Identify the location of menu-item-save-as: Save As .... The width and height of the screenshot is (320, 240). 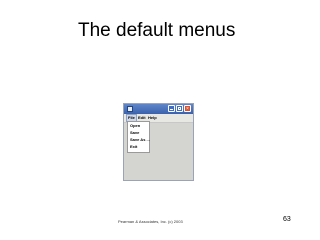
(139, 139).